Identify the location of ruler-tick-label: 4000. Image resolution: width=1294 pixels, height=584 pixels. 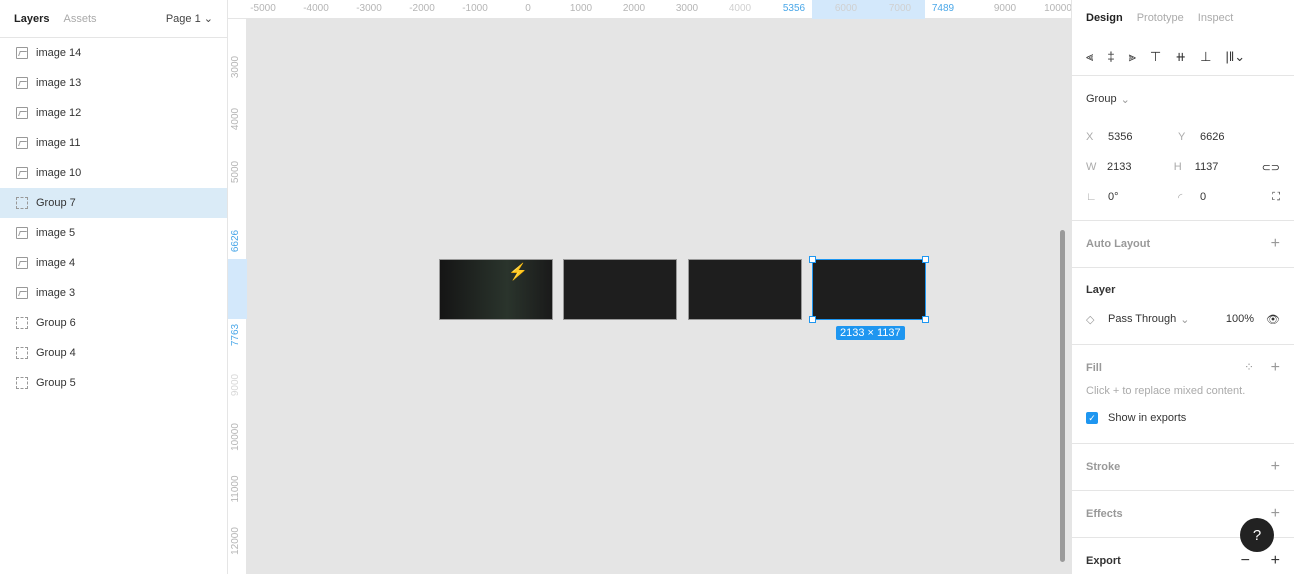
(235, 119).